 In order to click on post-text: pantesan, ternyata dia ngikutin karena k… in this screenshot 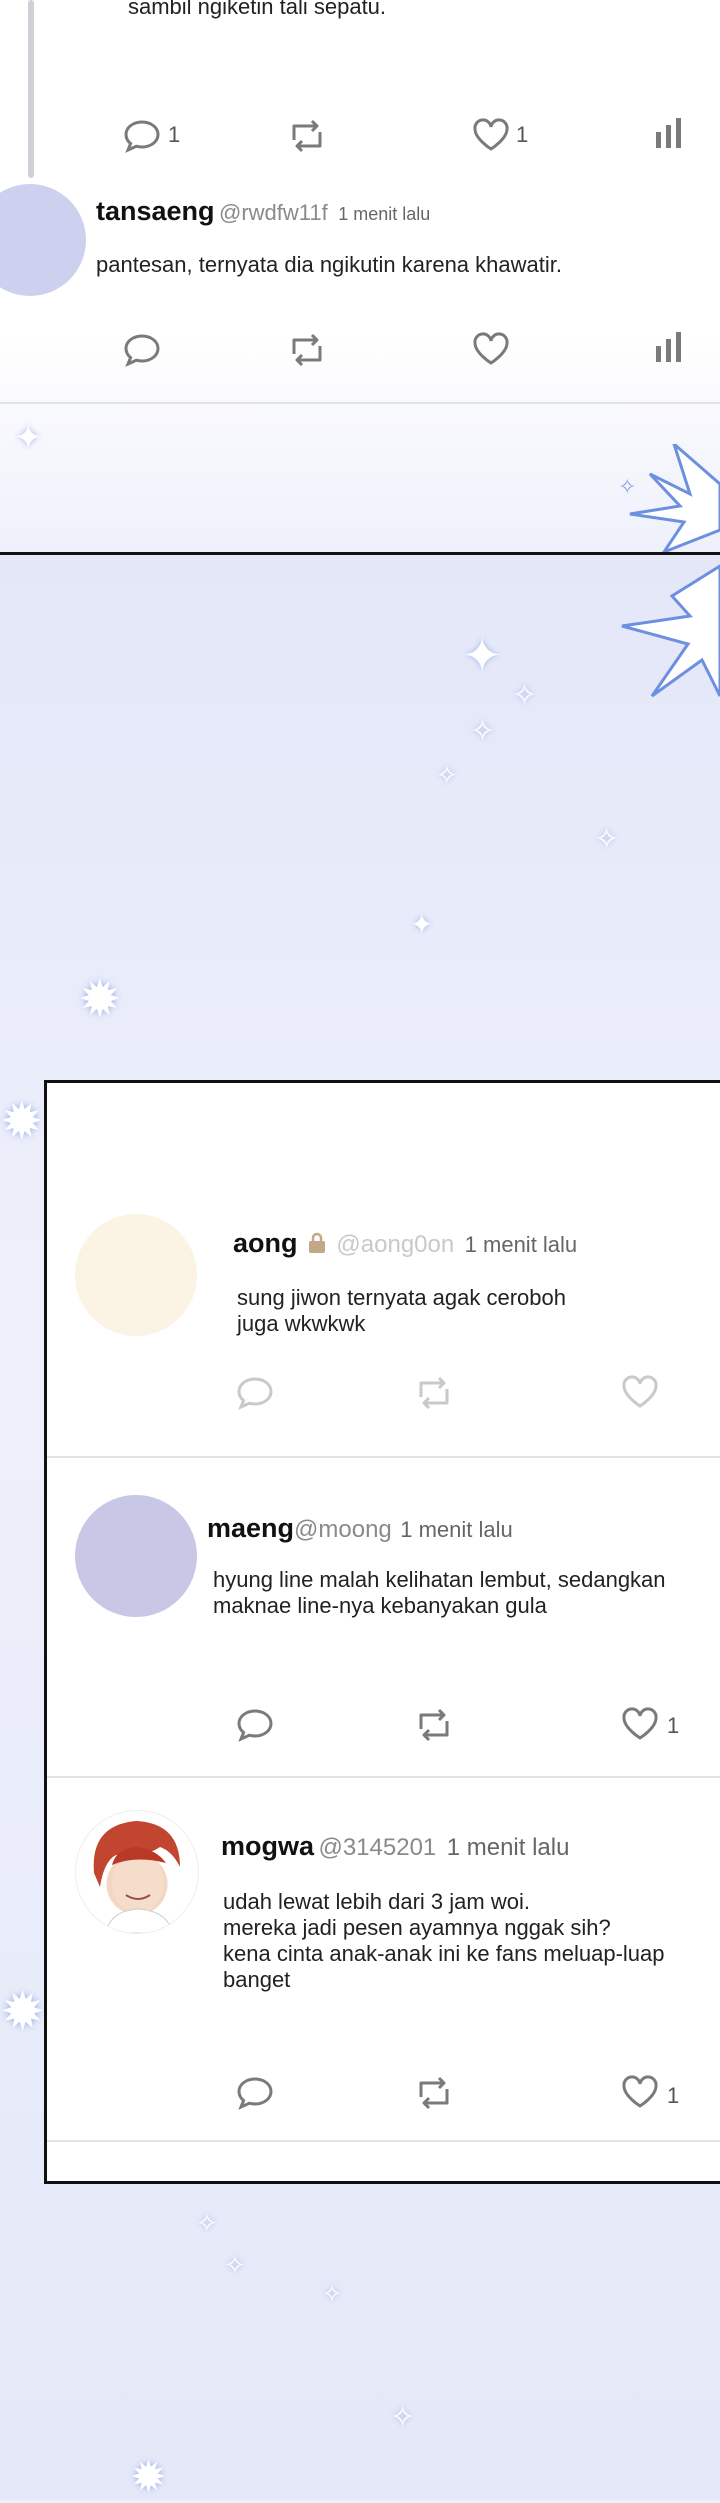, I will do `click(329, 264)`.